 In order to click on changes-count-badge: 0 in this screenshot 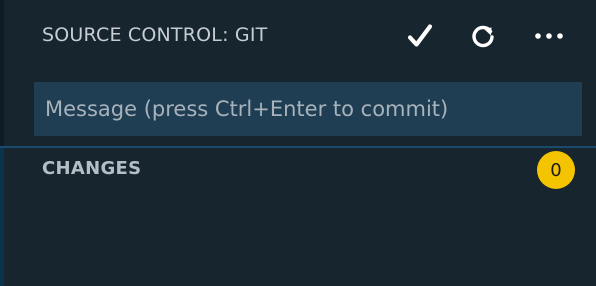, I will do `click(556, 170)`.